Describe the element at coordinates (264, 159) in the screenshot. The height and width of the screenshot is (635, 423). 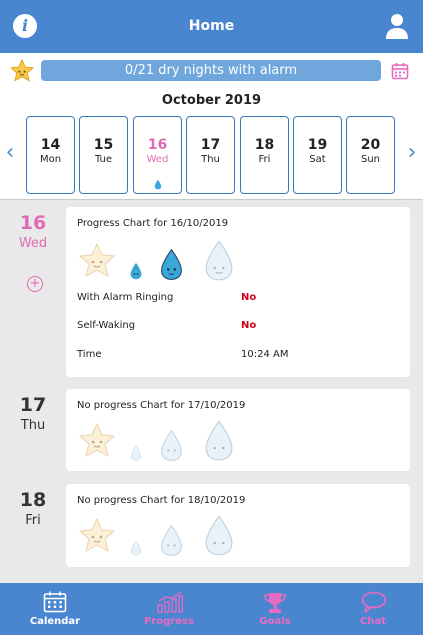
I see `day-name: Fri` at that location.